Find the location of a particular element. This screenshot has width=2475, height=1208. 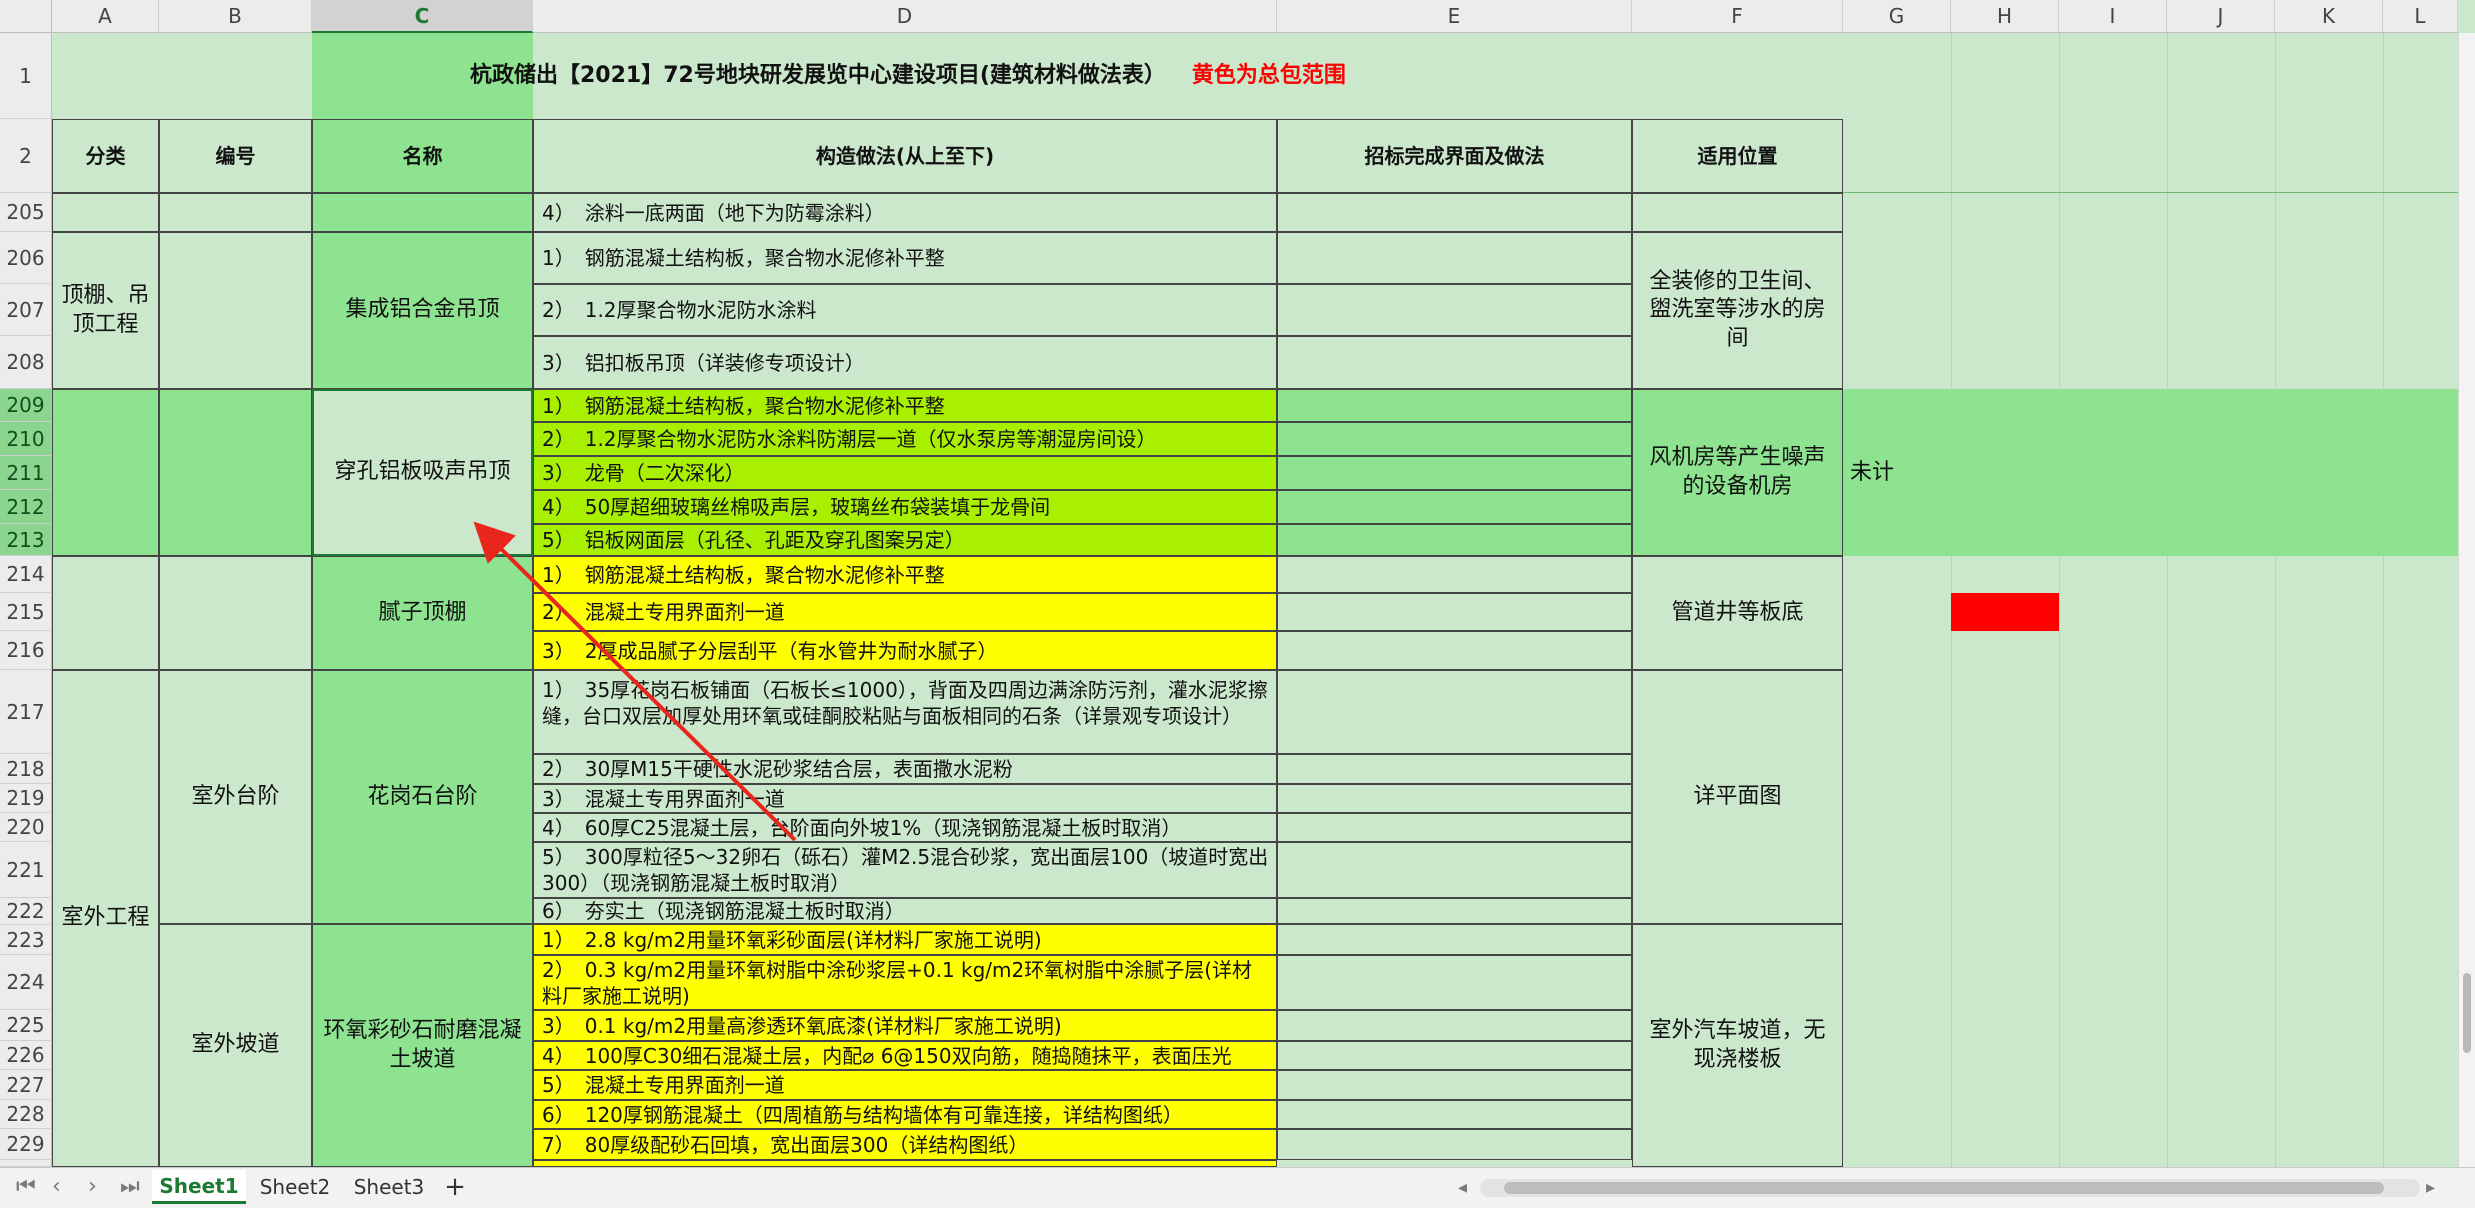

scroll-right-icon: ▸ is located at coordinates (2430, 1187).